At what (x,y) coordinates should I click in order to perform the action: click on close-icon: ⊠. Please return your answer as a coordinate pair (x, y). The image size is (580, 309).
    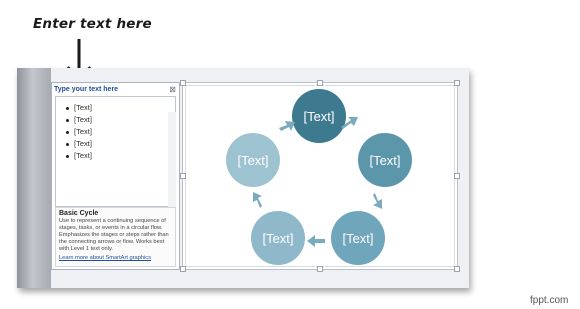
    Looking at the image, I should click on (172, 89).